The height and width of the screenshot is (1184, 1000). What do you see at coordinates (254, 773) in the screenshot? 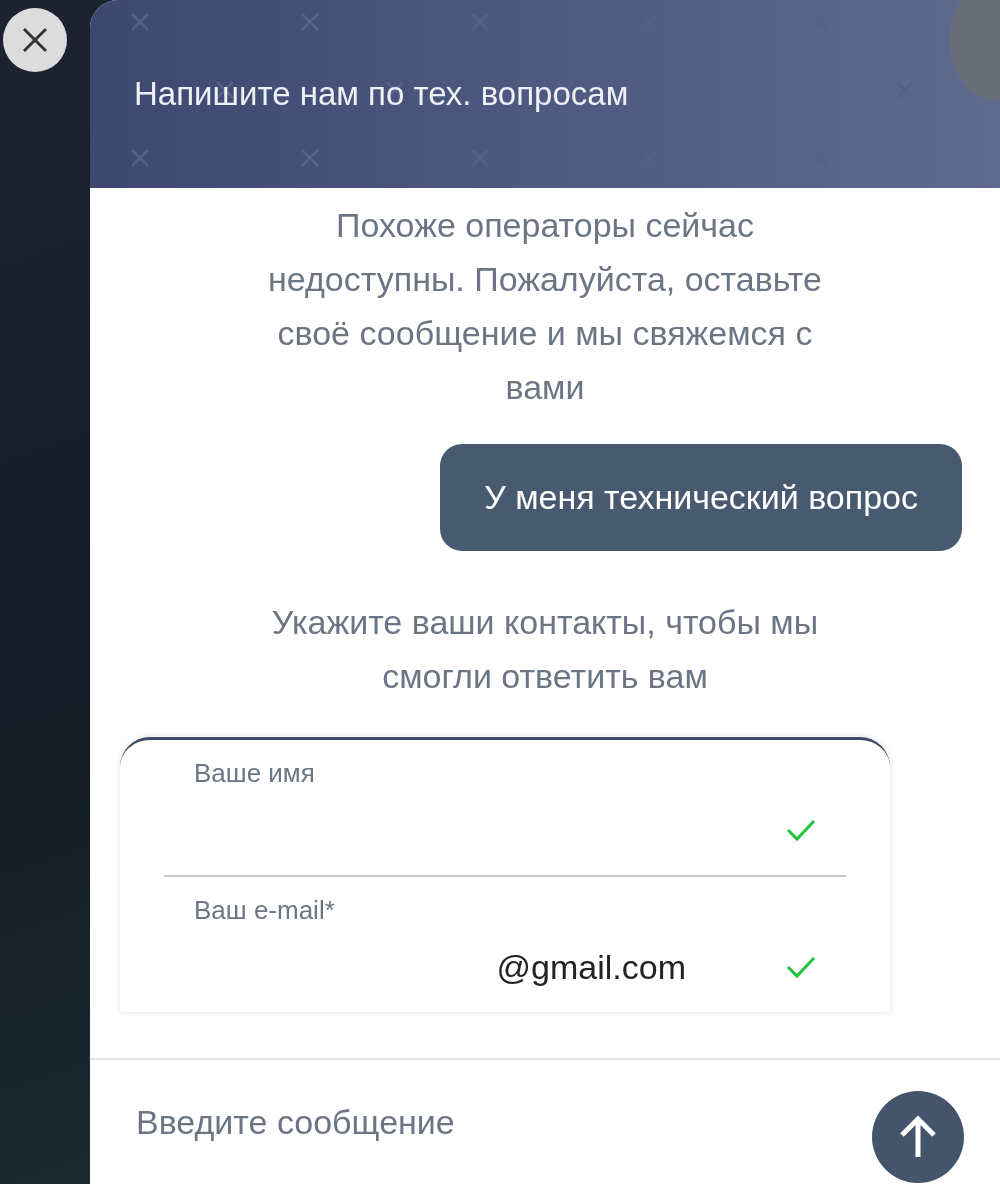
I see `field-label: Ваше имя` at bounding box center [254, 773].